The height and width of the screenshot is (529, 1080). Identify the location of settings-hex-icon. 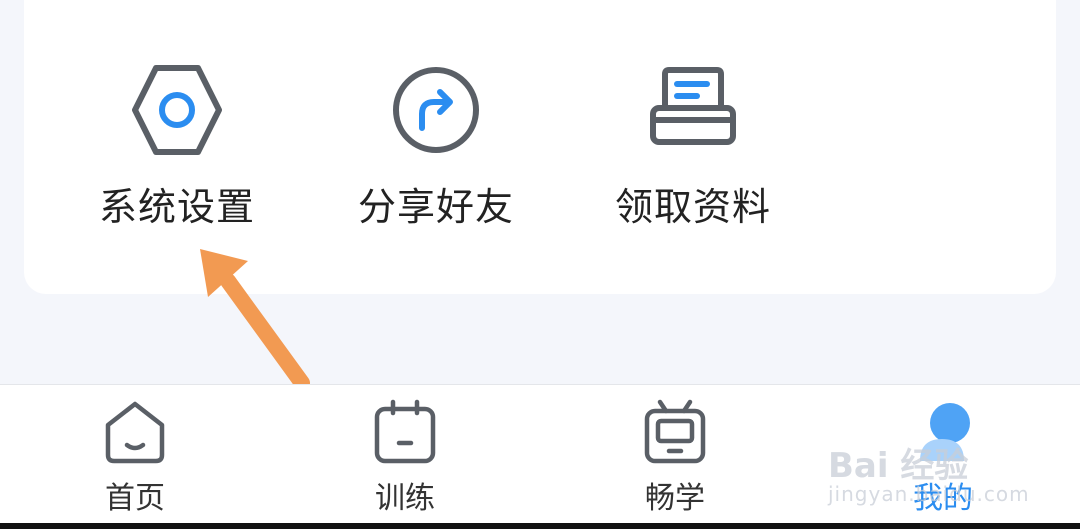
(177, 110).